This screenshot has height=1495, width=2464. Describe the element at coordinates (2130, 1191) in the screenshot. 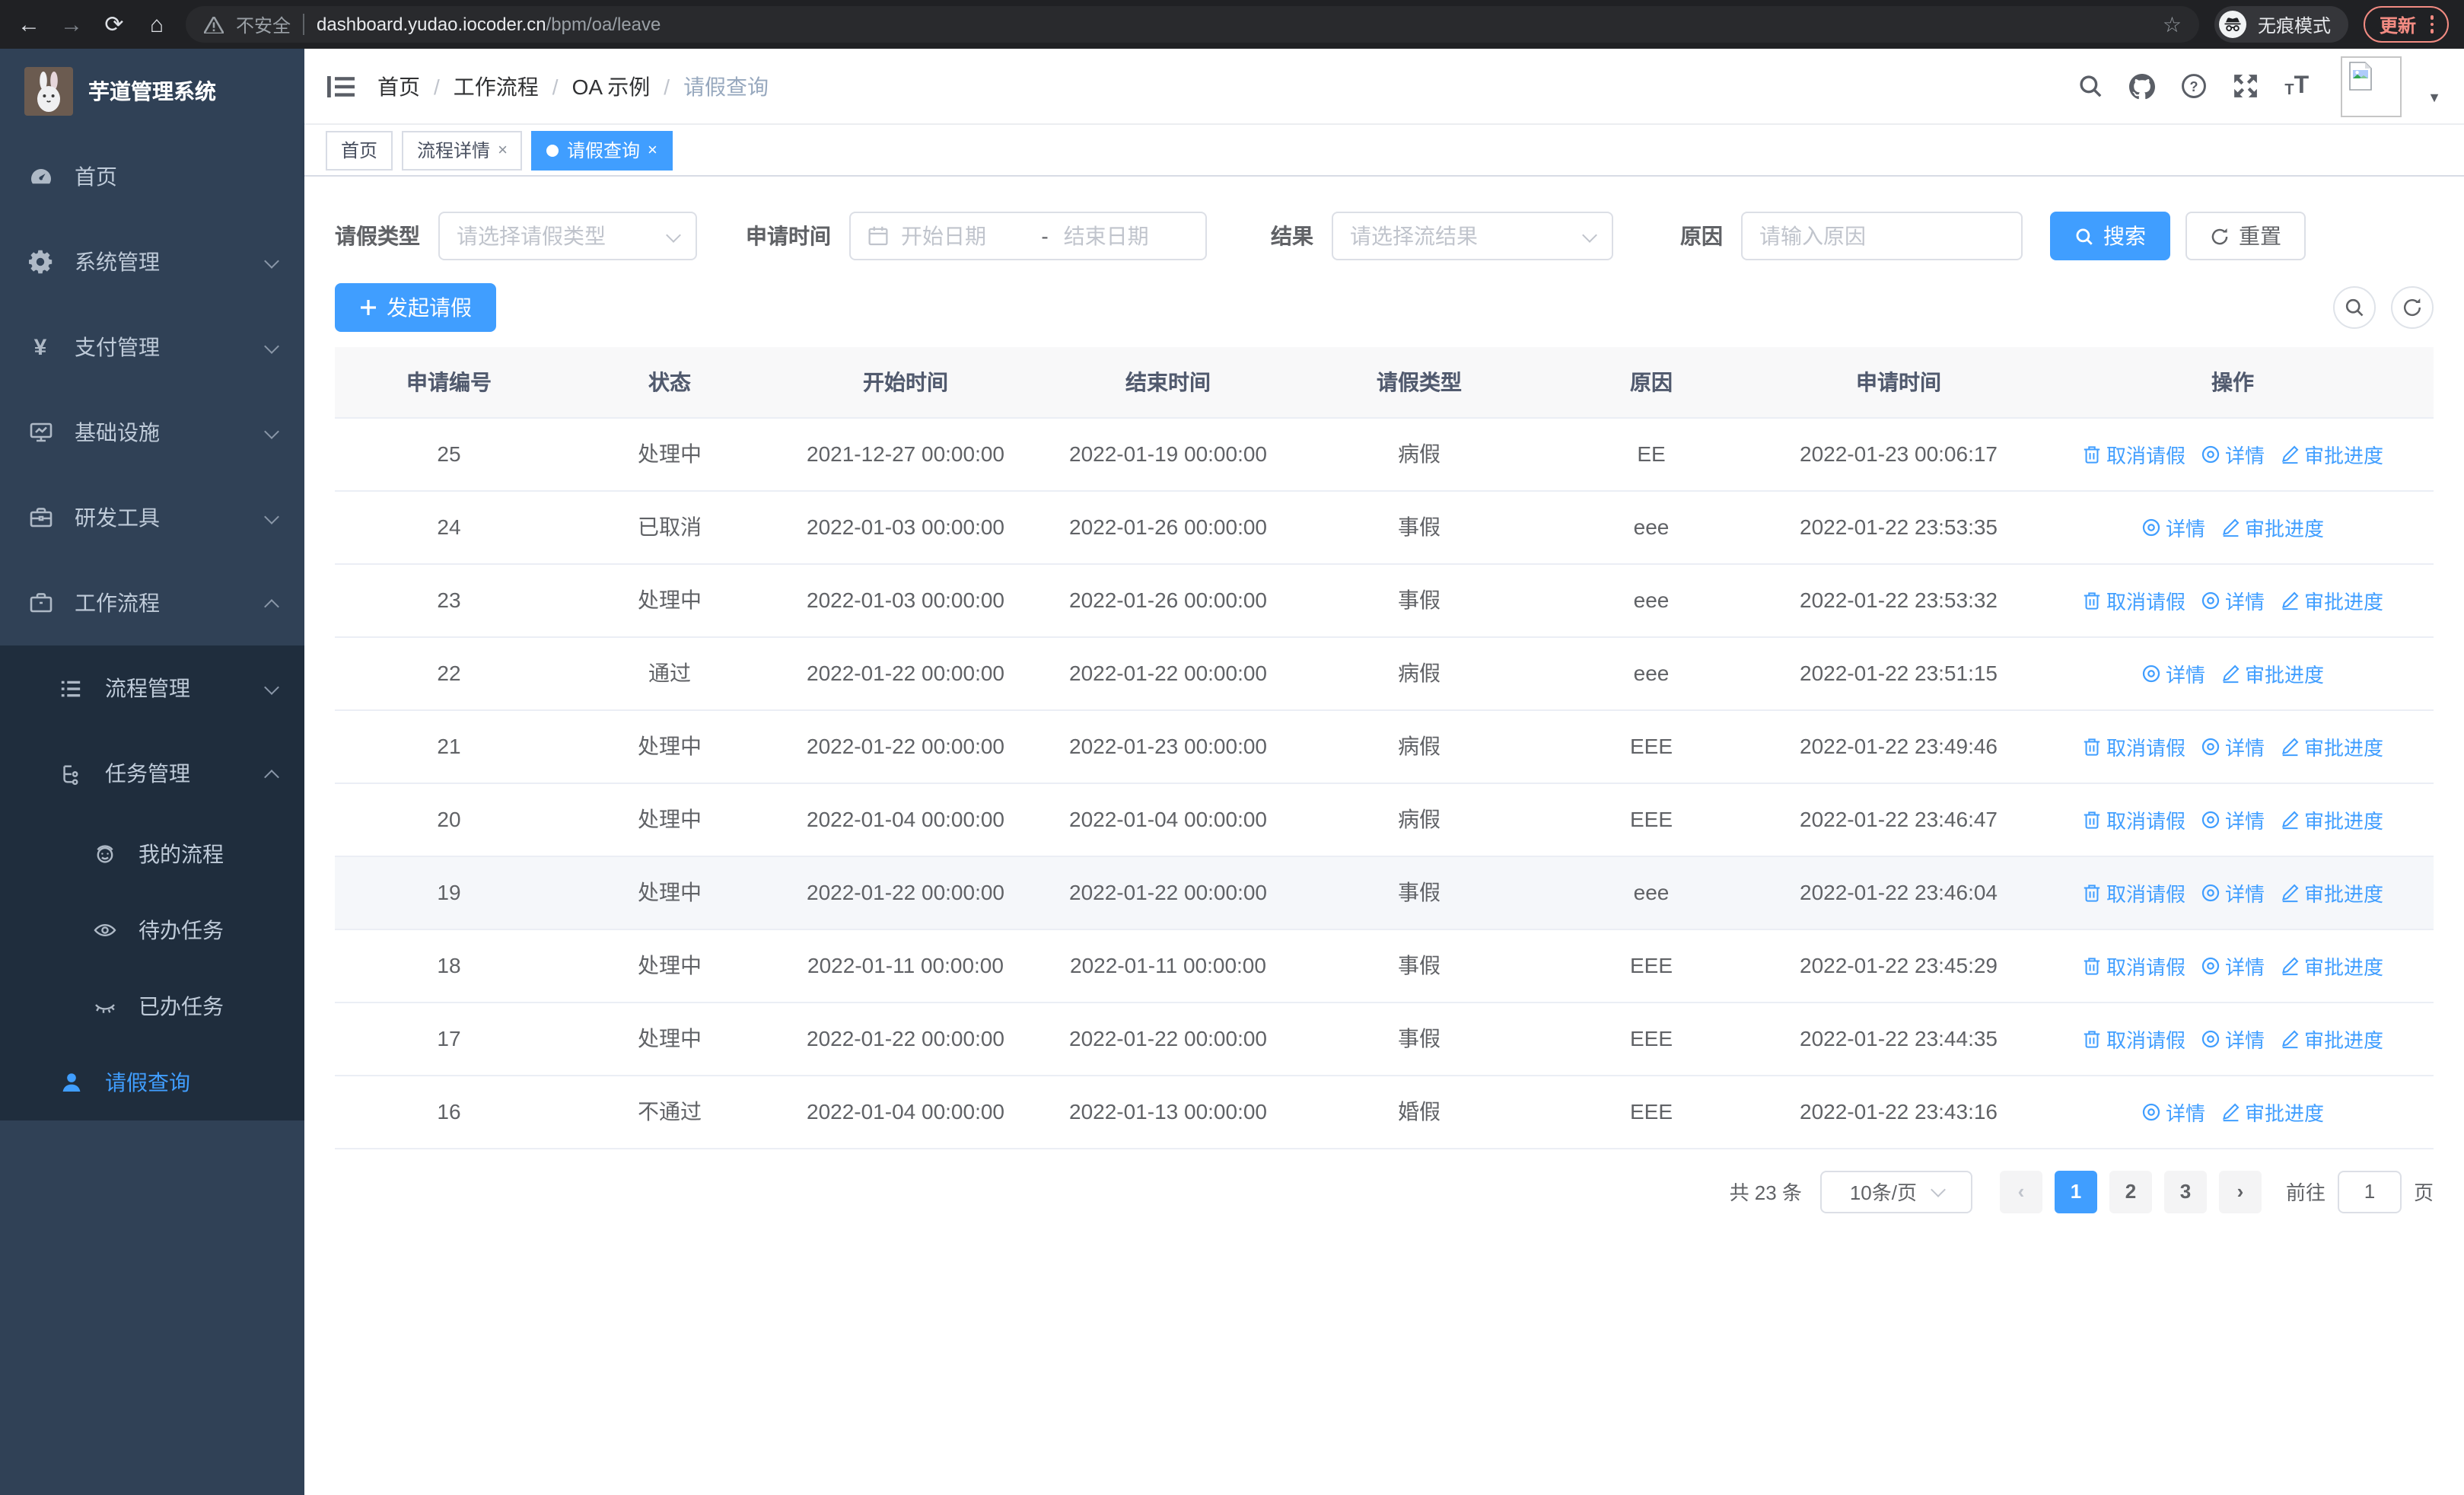

I see `page-button-2: 2` at that location.